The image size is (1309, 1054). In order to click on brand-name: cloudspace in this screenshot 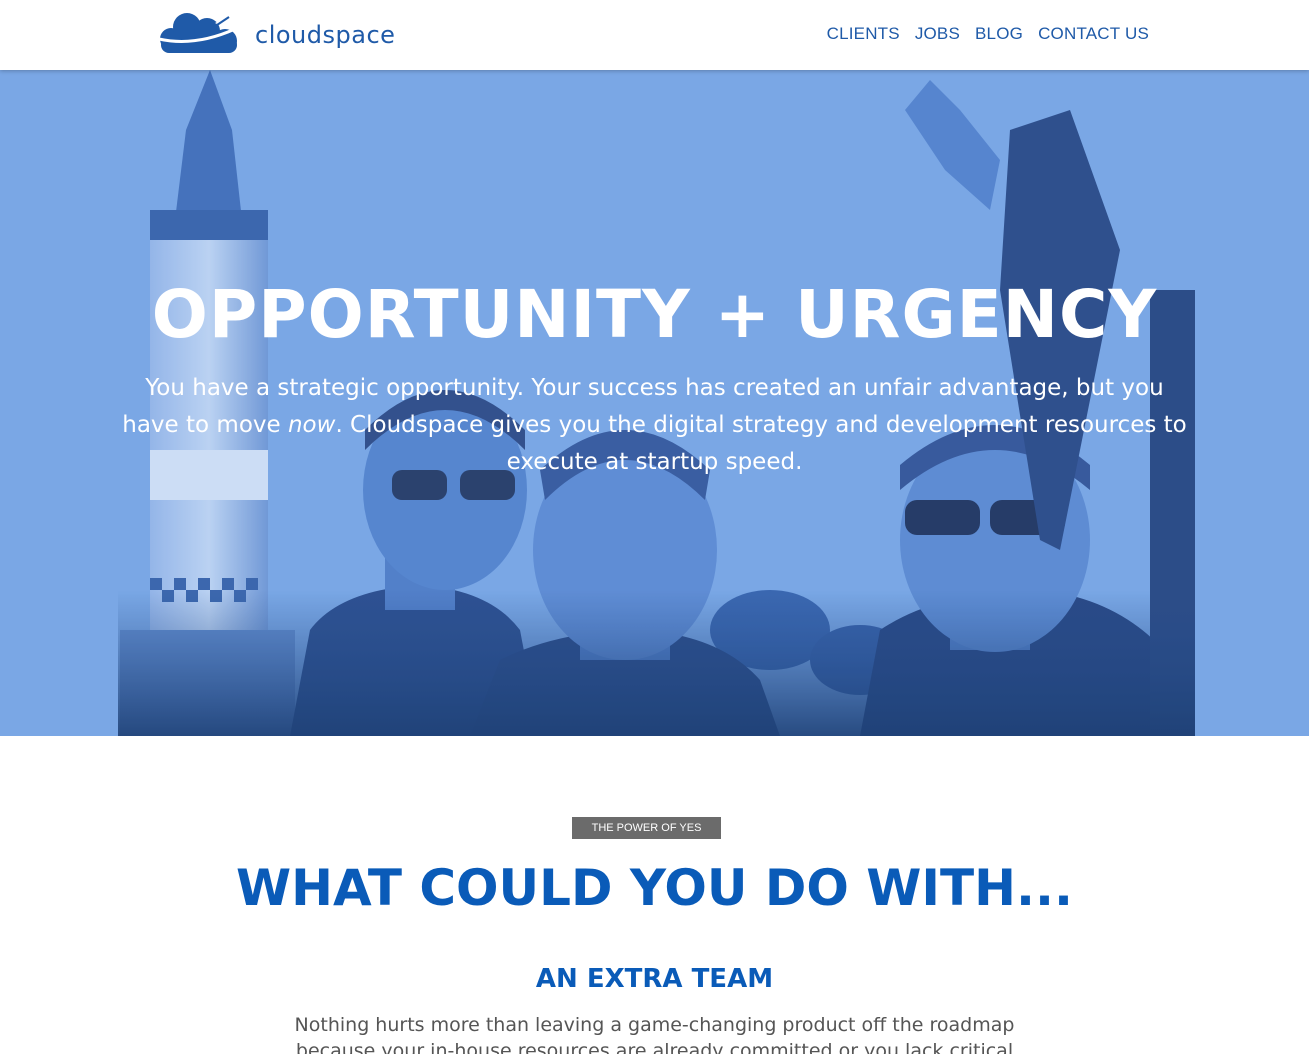, I will do `click(325, 35)`.